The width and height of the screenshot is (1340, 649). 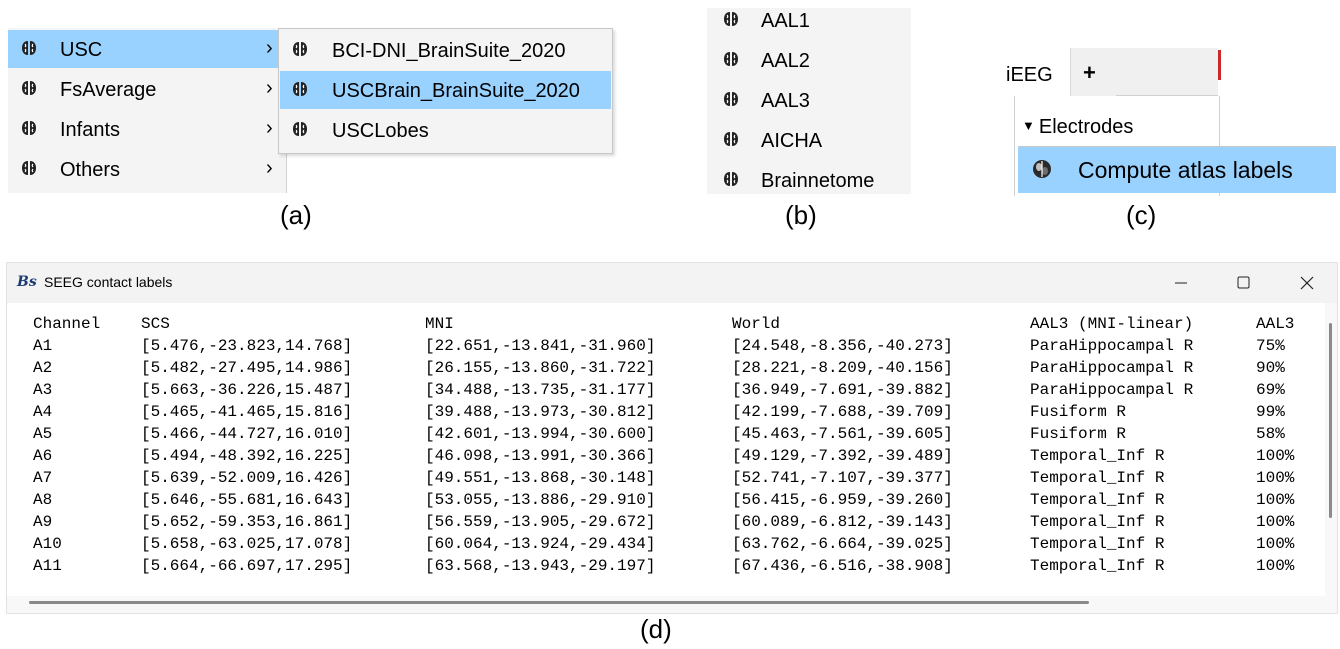 I want to click on cell-world: [56.415,-6.959,-39.260], so click(x=842, y=500).